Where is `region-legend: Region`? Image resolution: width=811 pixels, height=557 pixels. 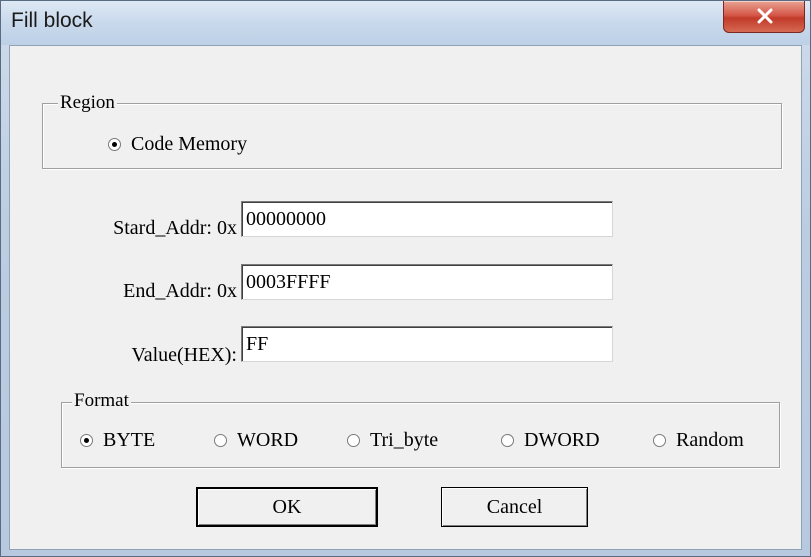
region-legend: Region is located at coordinates (87, 103).